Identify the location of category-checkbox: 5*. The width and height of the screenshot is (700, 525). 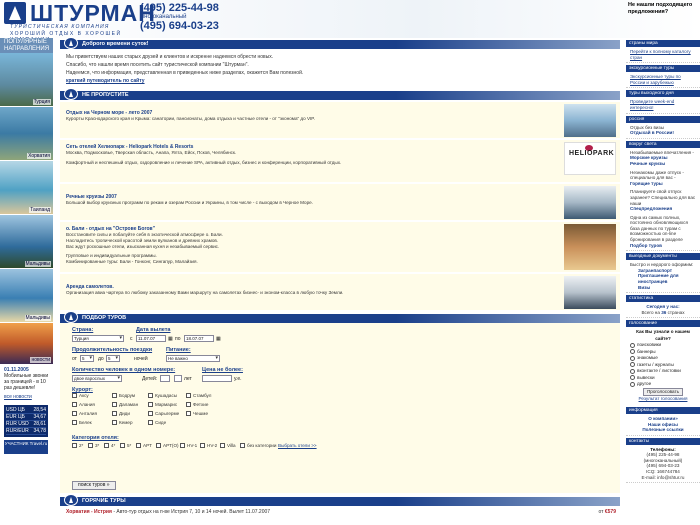
(125, 446).